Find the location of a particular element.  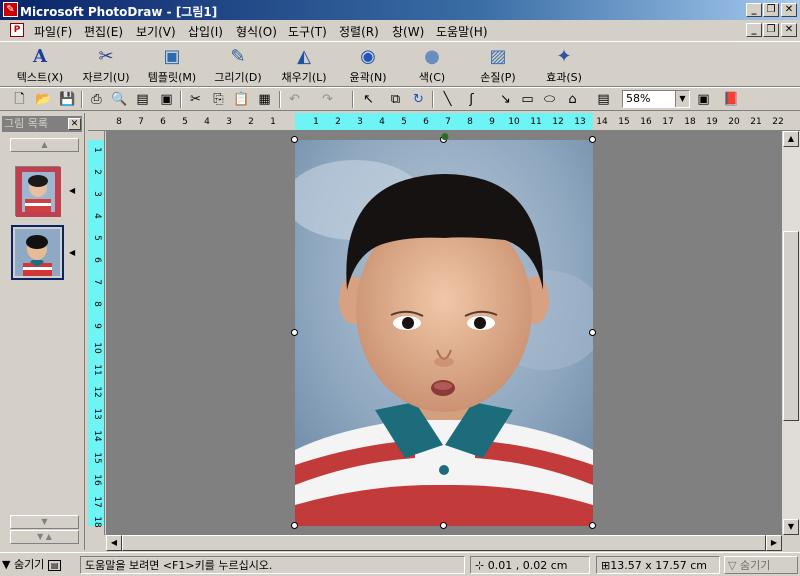

scroll-up-arrow: ▲ is located at coordinates (791, 139).